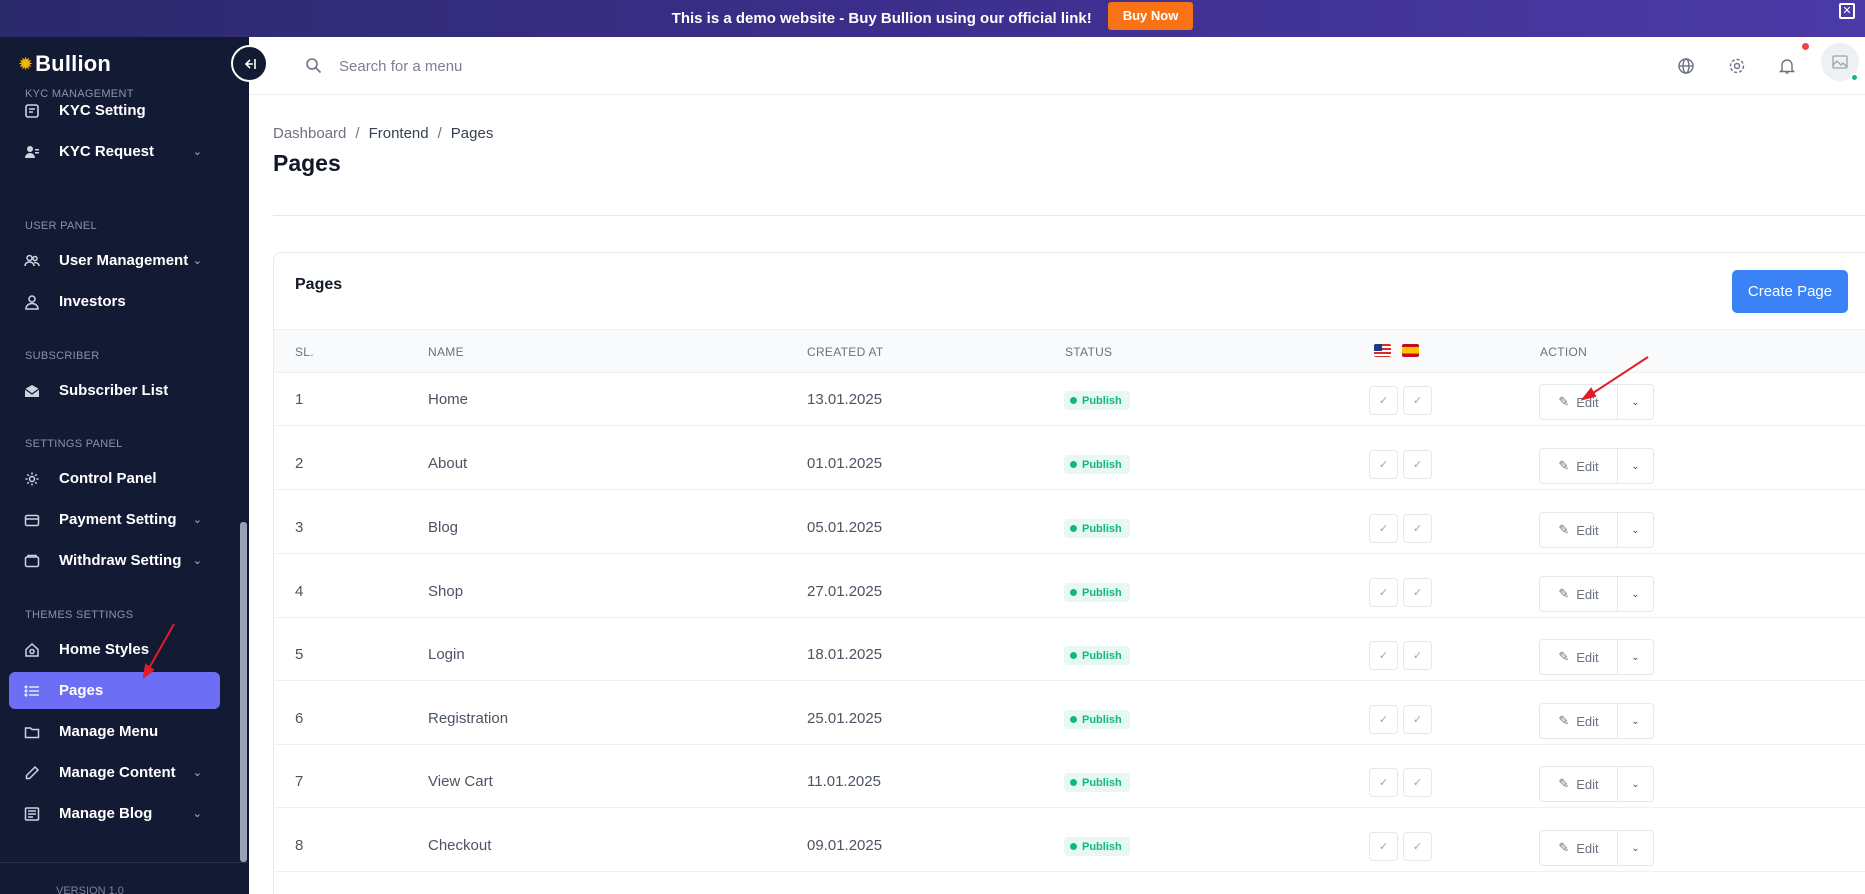 The width and height of the screenshot is (1865, 894). I want to click on sidebar-collapse-button, so click(249, 63).